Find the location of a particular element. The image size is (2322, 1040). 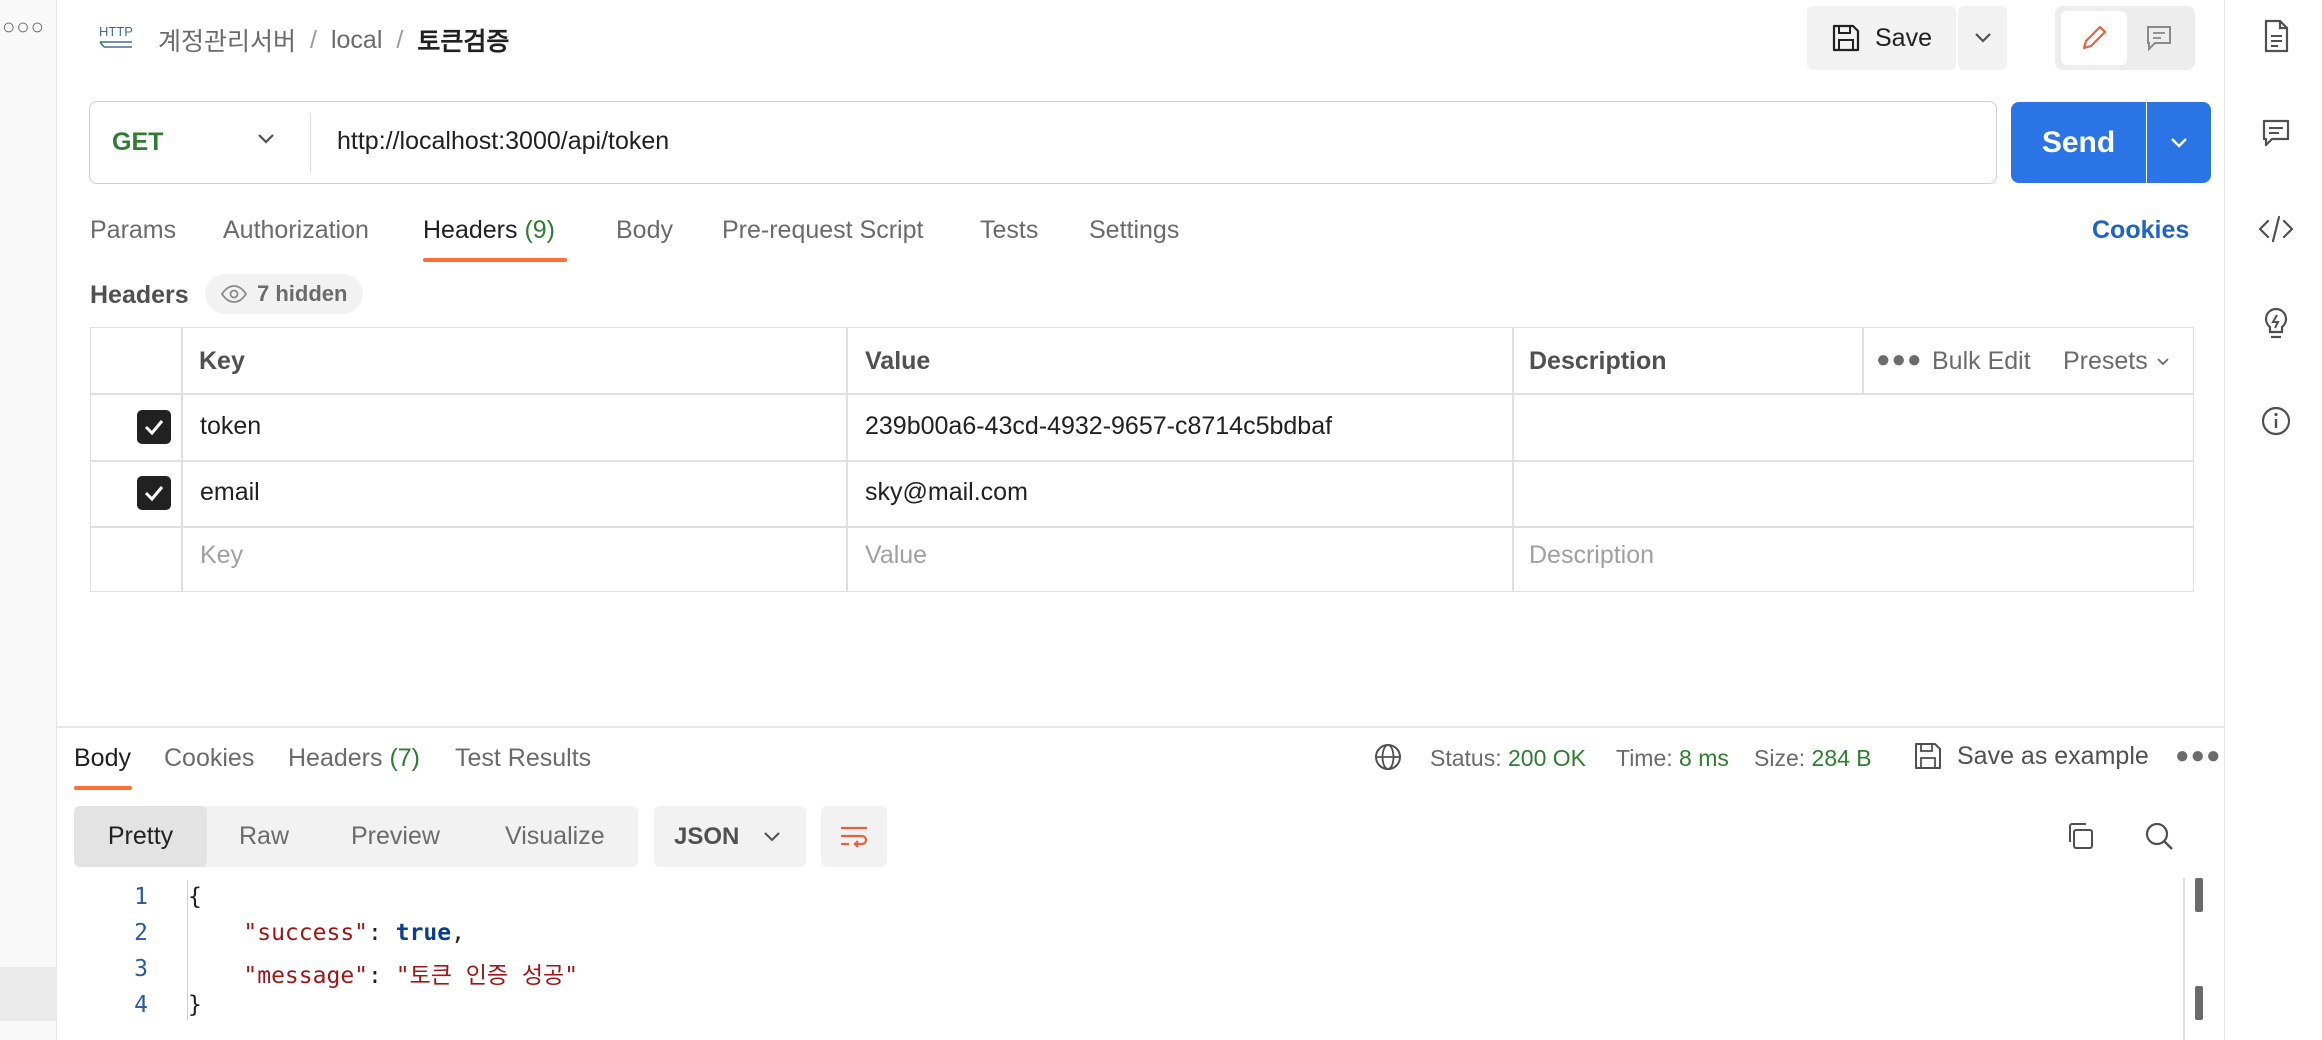

line-number: 4 is located at coordinates (141, 1005).